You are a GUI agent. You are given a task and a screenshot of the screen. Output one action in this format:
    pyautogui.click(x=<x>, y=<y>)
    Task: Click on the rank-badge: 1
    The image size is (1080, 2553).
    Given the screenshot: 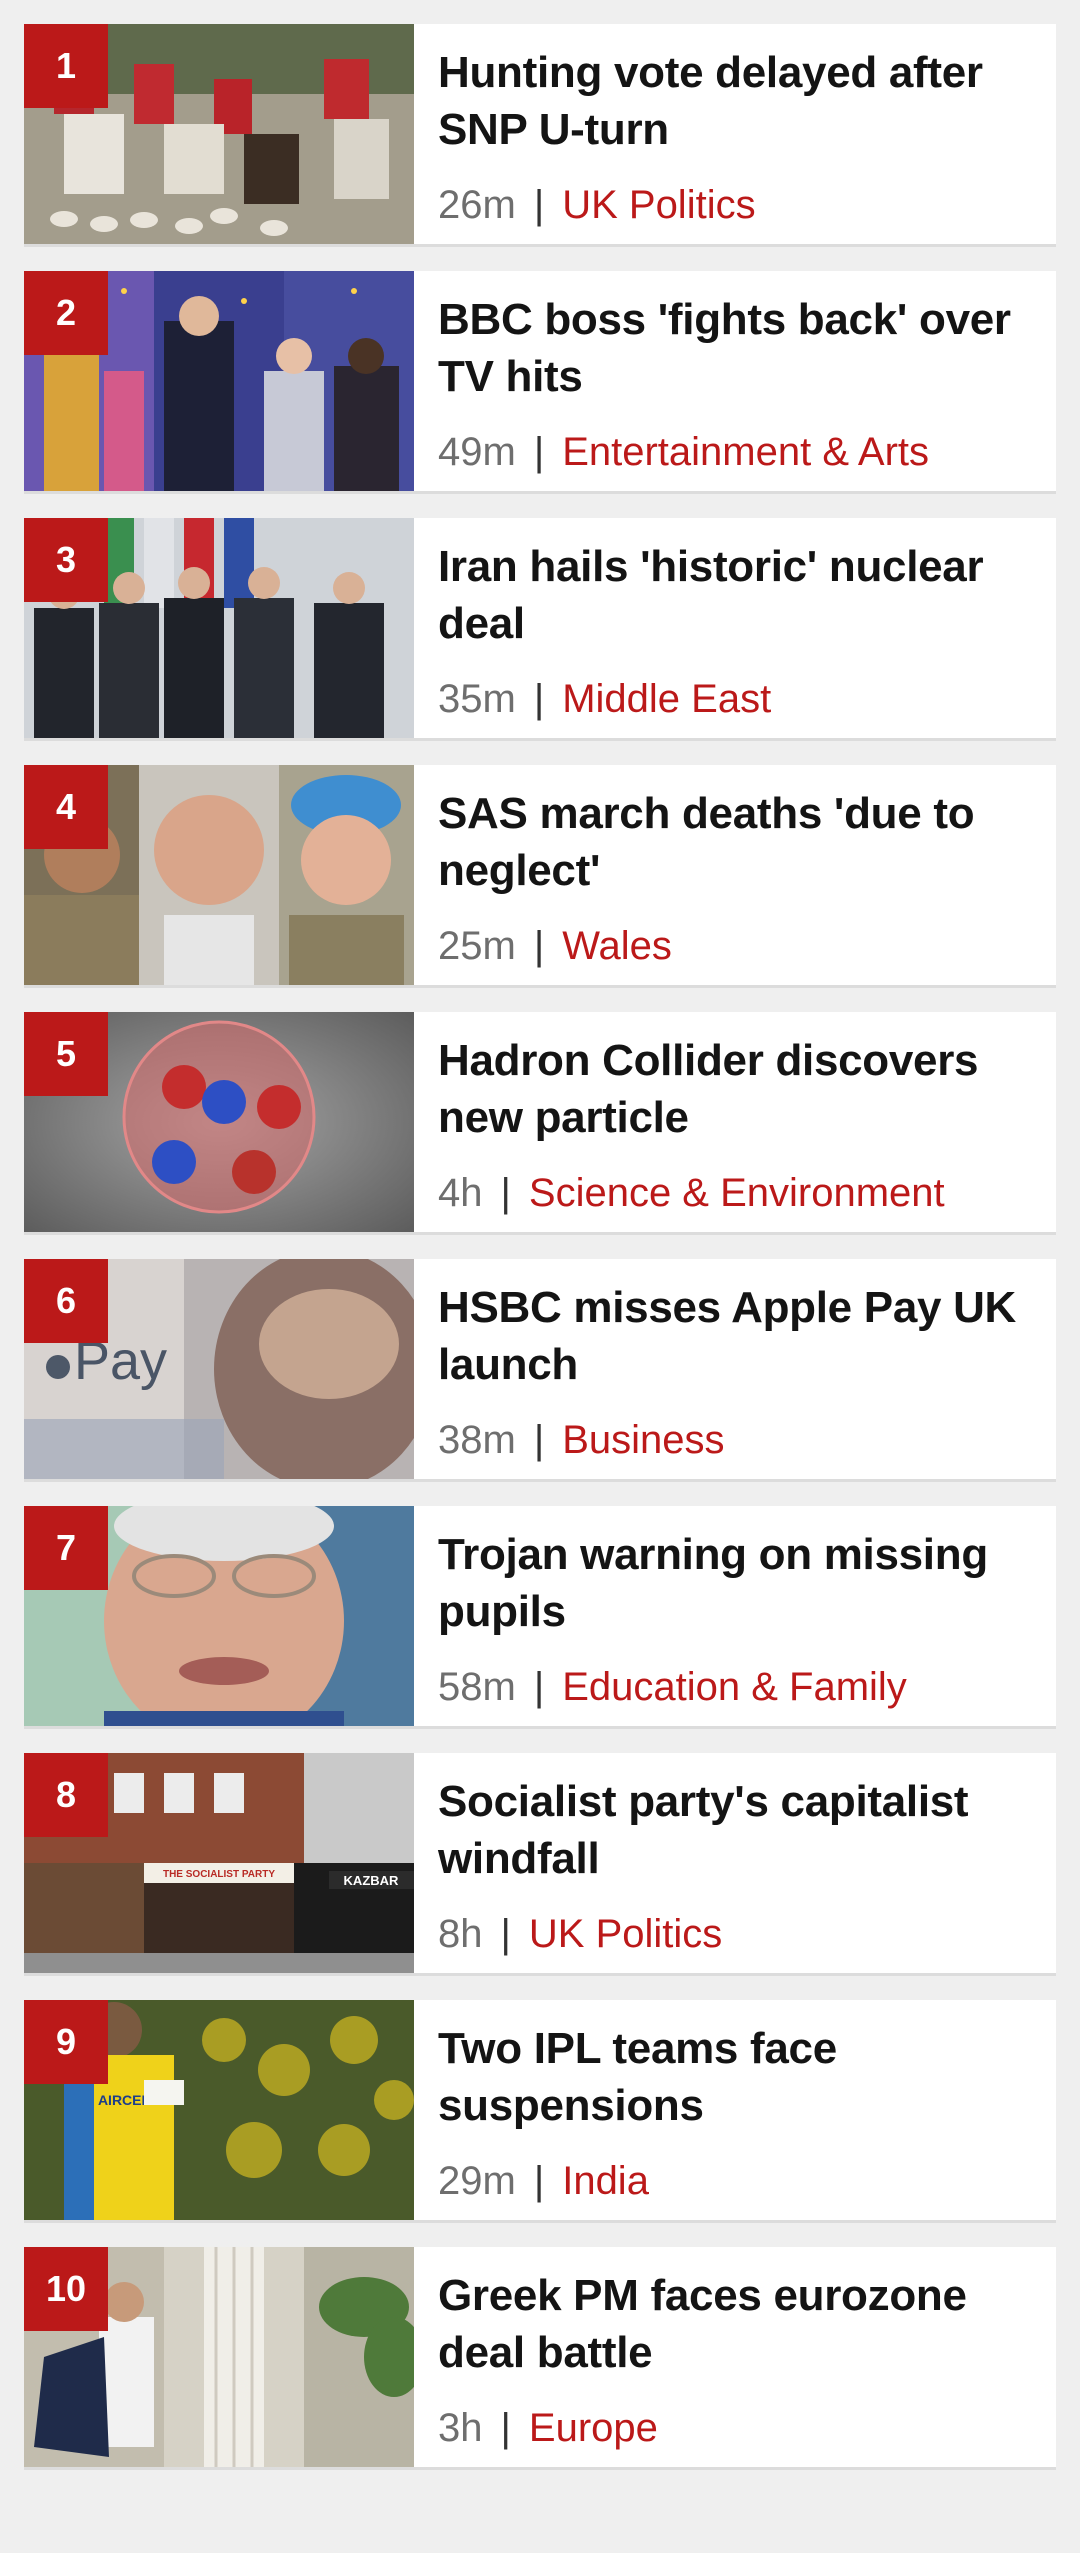 What is the action you would take?
    pyautogui.click(x=66, y=66)
    